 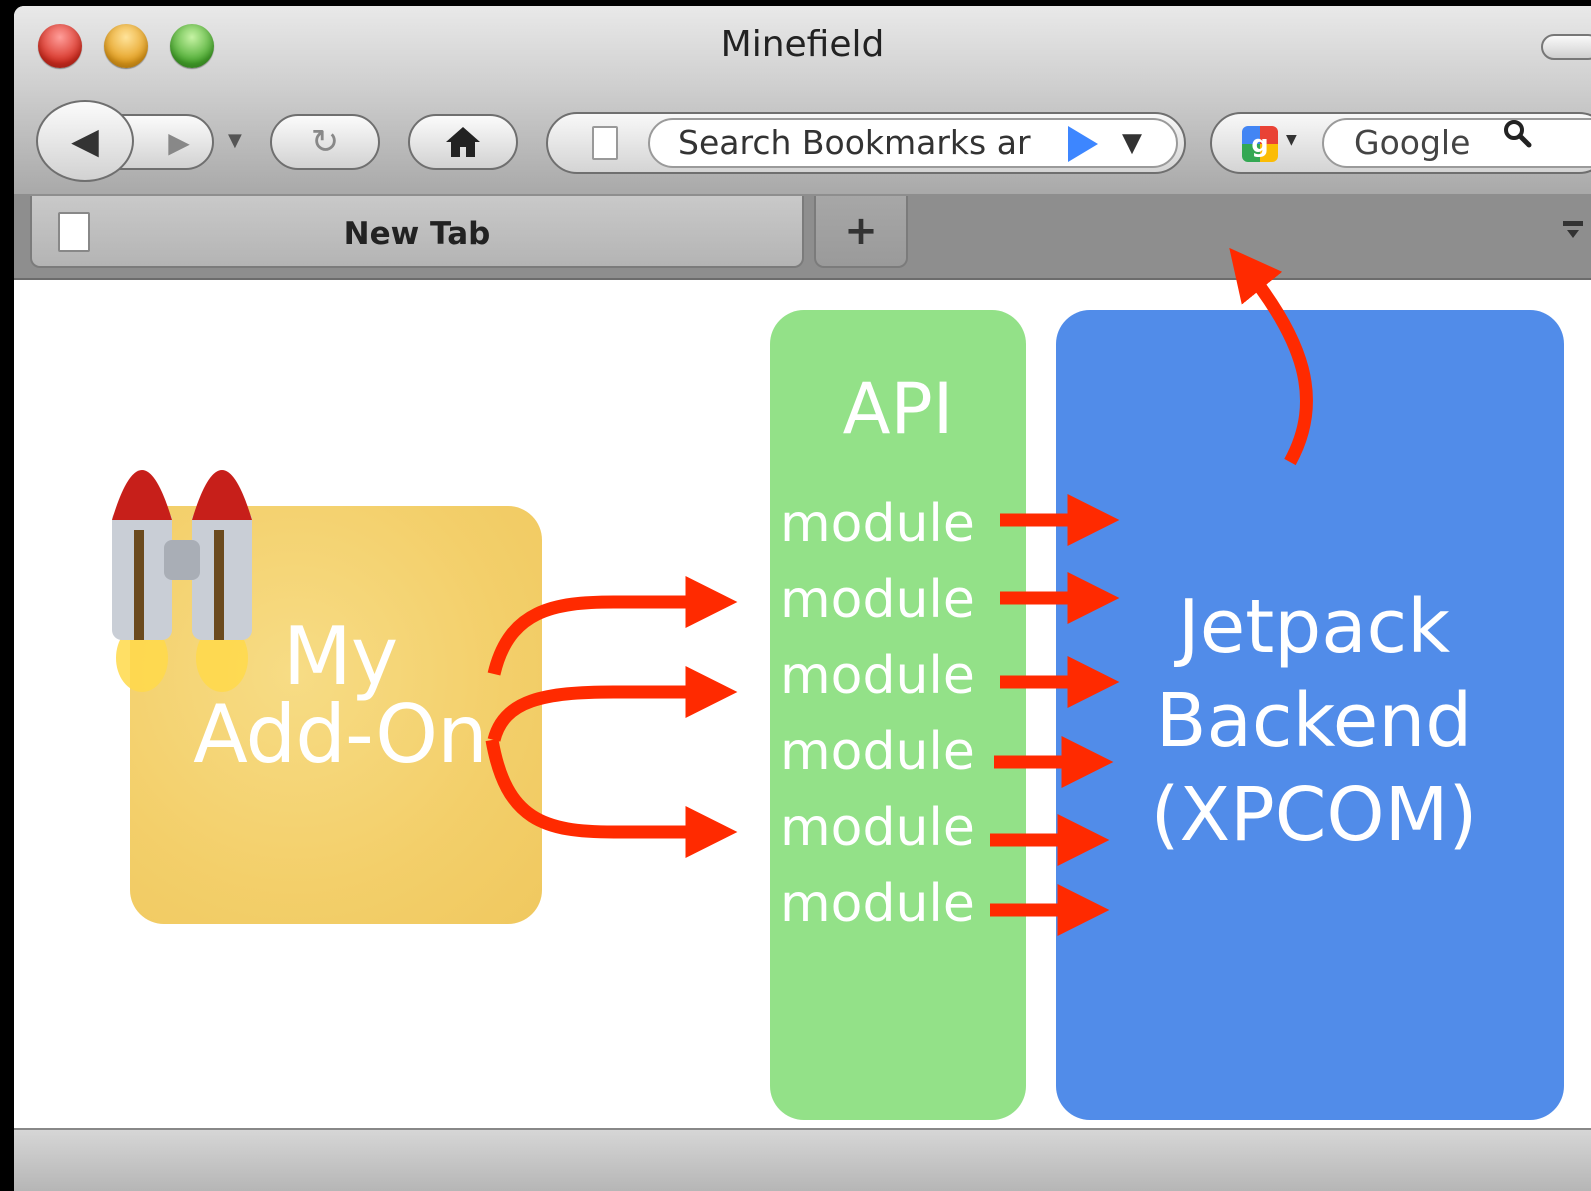 I want to click on engine-dropdown-icon: ▼, so click(x=1291, y=140).